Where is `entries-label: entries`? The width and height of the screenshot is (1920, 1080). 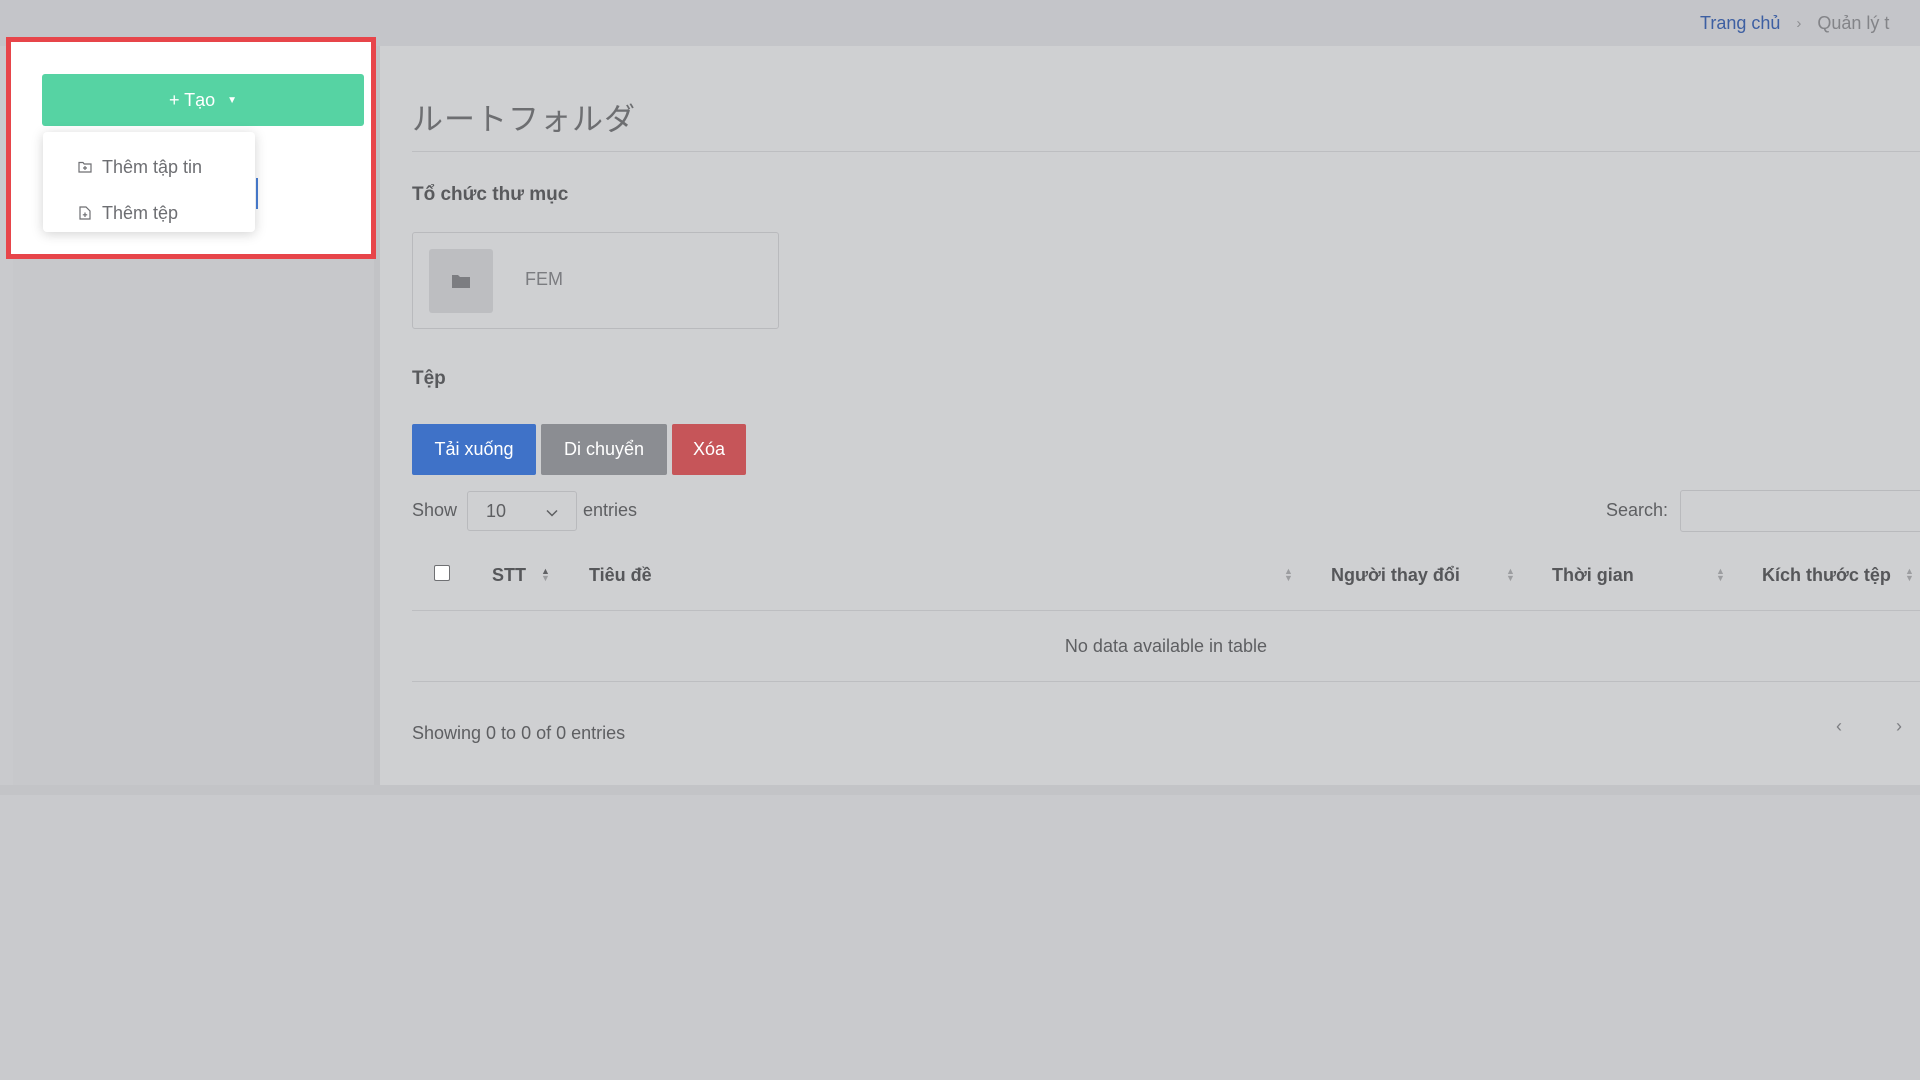
entries-label: entries is located at coordinates (610, 510).